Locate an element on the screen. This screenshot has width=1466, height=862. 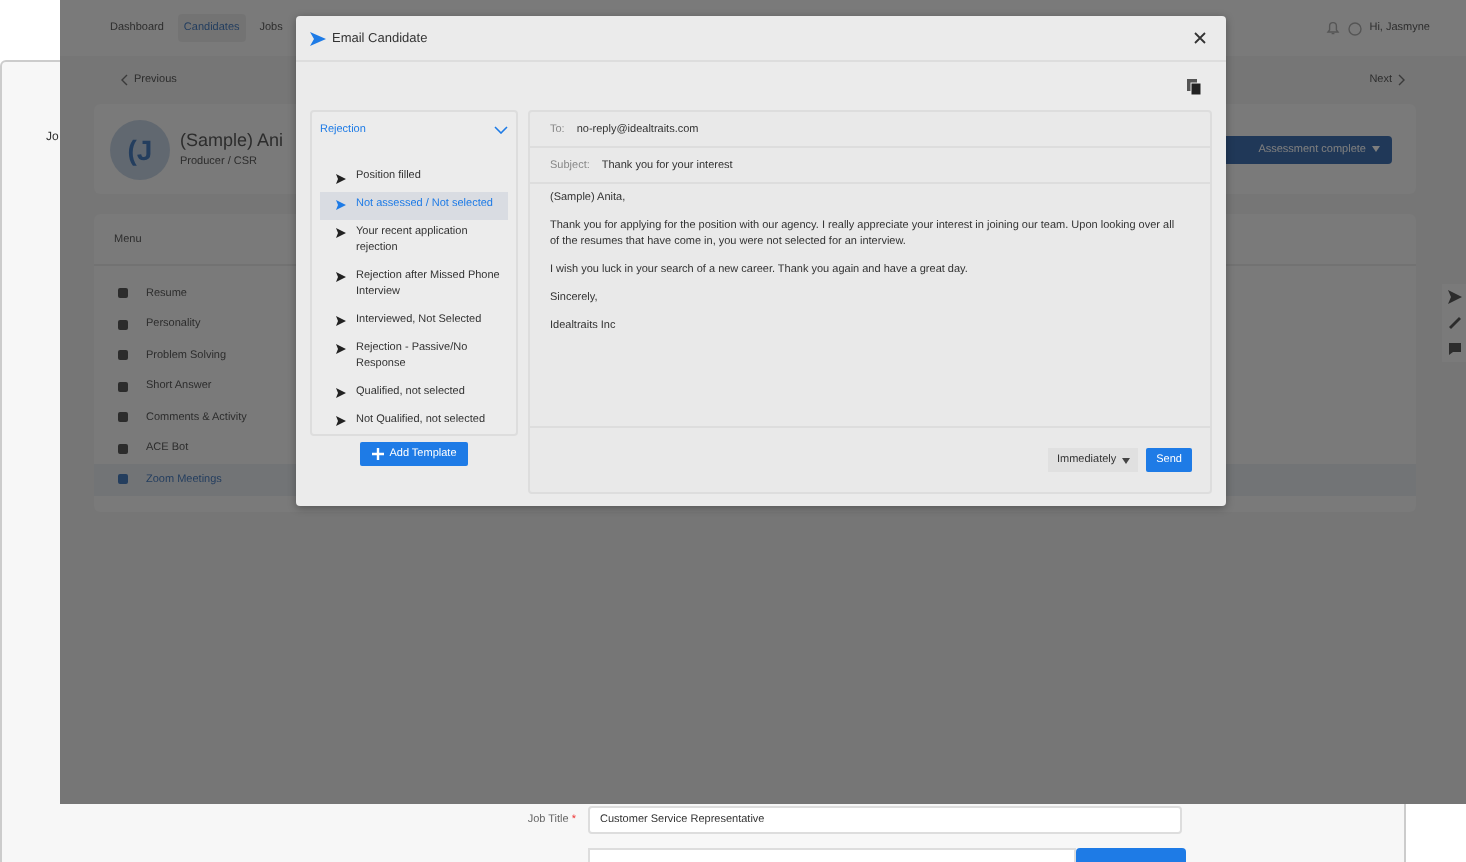
candidate-name: (Sample) Ani is located at coordinates (232, 140).